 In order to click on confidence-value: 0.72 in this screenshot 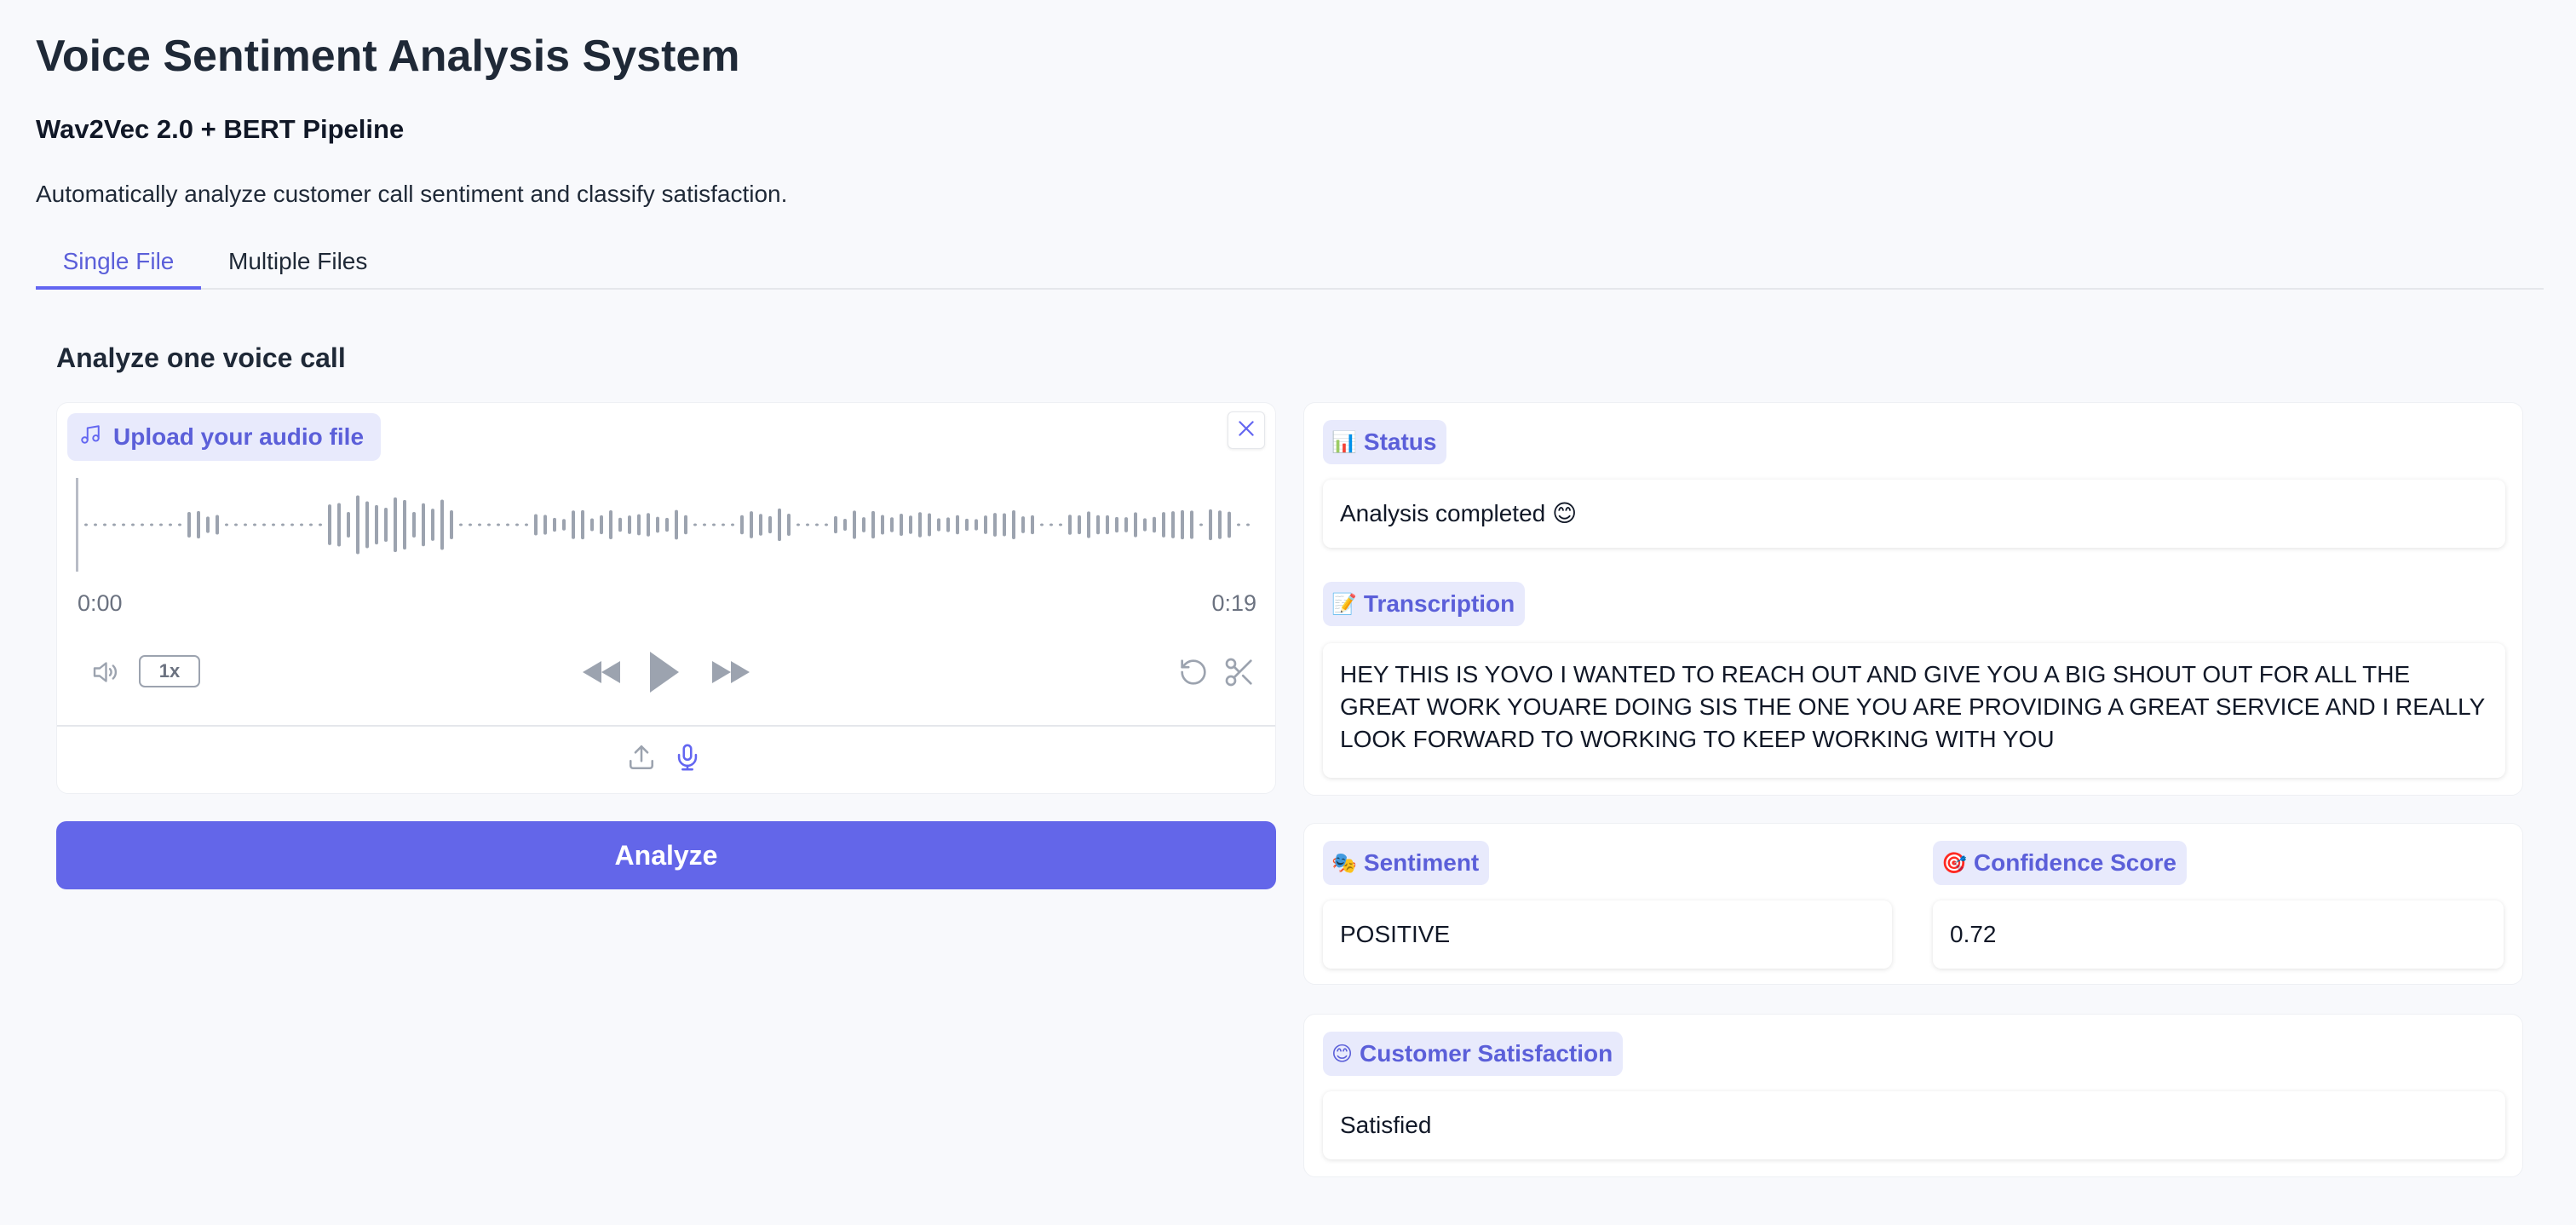, I will do `click(2218, 934)`.